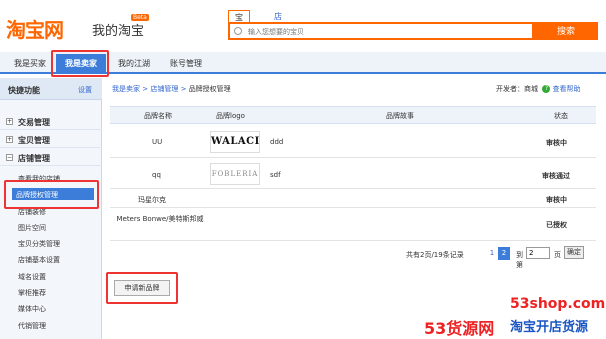  I want to click on brand-story: ddd, so click(277, 142).